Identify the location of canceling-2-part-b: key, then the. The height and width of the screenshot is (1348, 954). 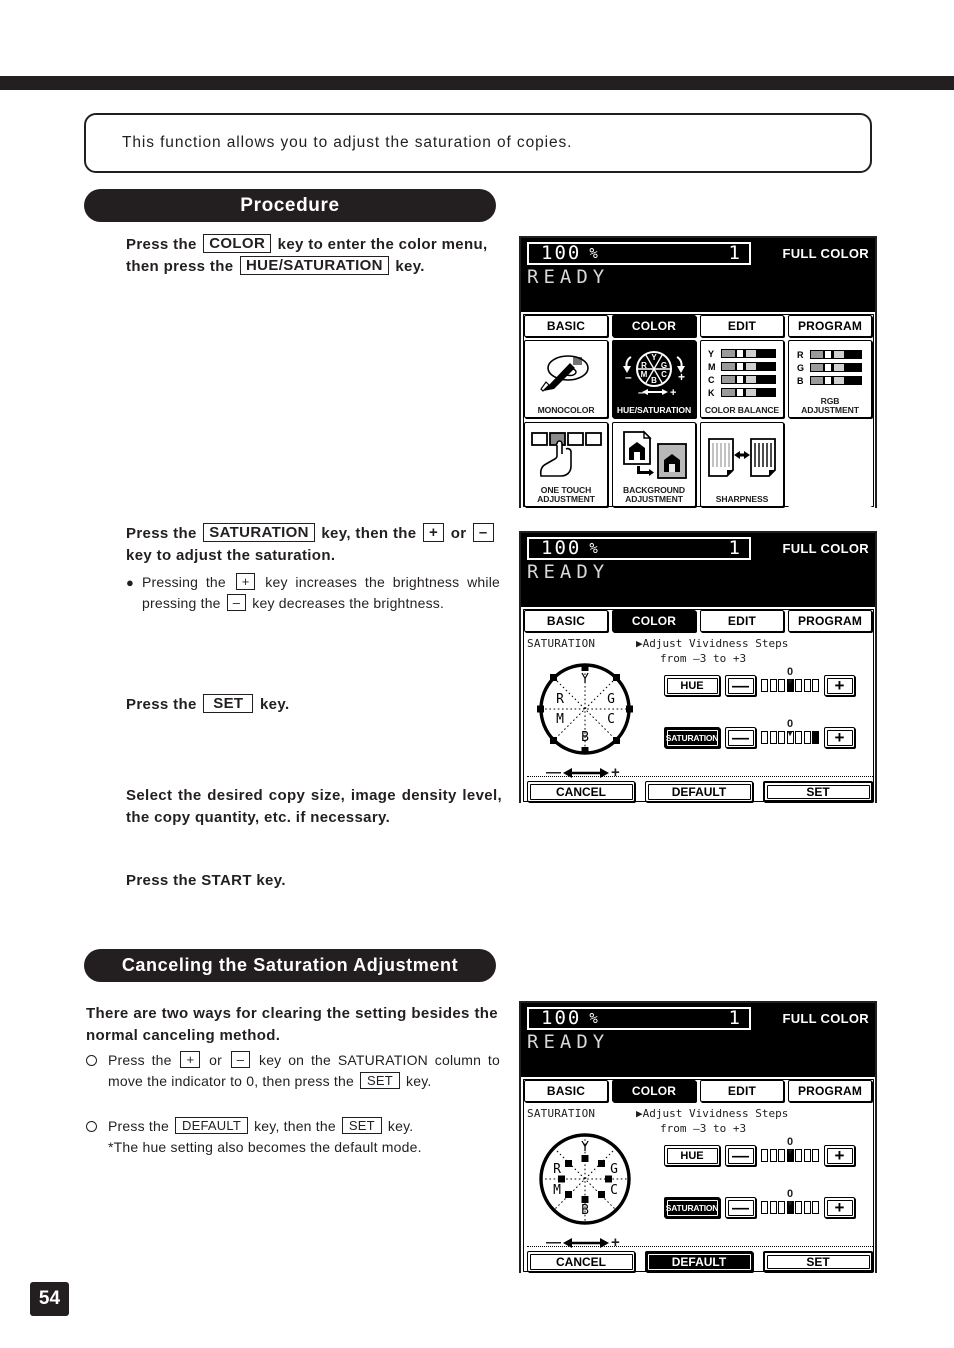
(295, 1126).